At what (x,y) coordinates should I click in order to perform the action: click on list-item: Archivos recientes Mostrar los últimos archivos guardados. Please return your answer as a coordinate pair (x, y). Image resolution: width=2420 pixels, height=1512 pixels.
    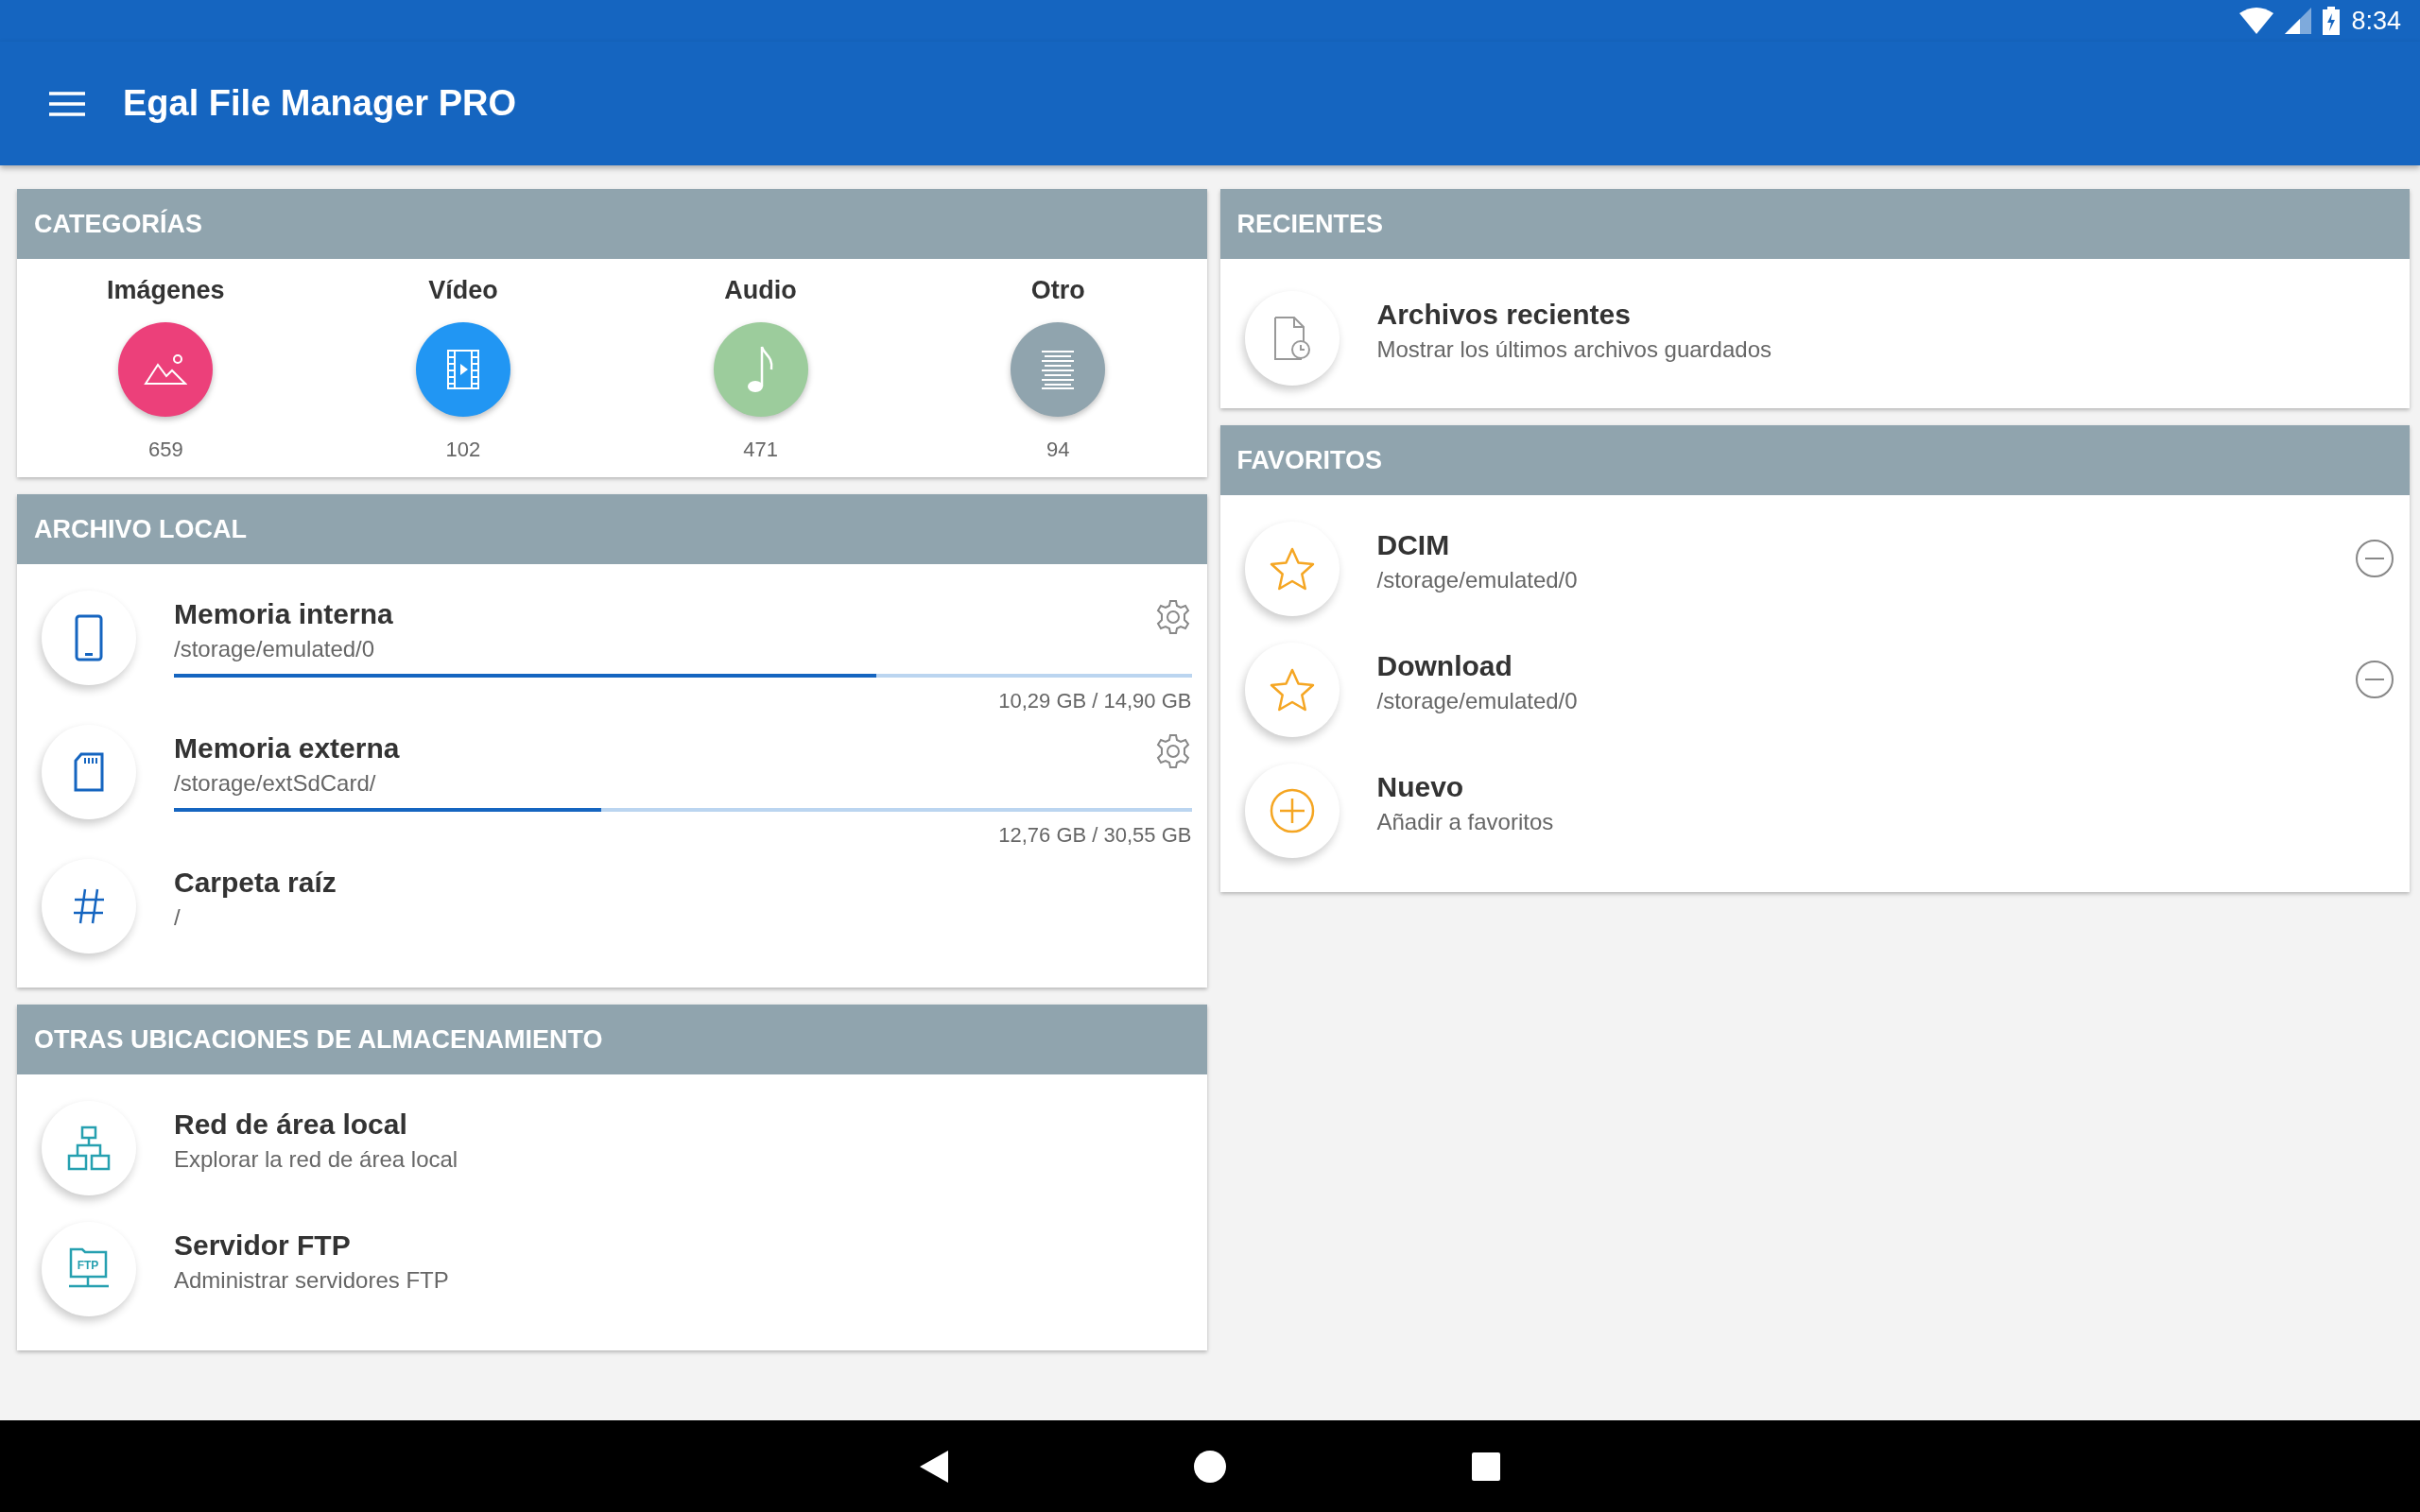
    Looking at the image, I should click on (1815, 340).